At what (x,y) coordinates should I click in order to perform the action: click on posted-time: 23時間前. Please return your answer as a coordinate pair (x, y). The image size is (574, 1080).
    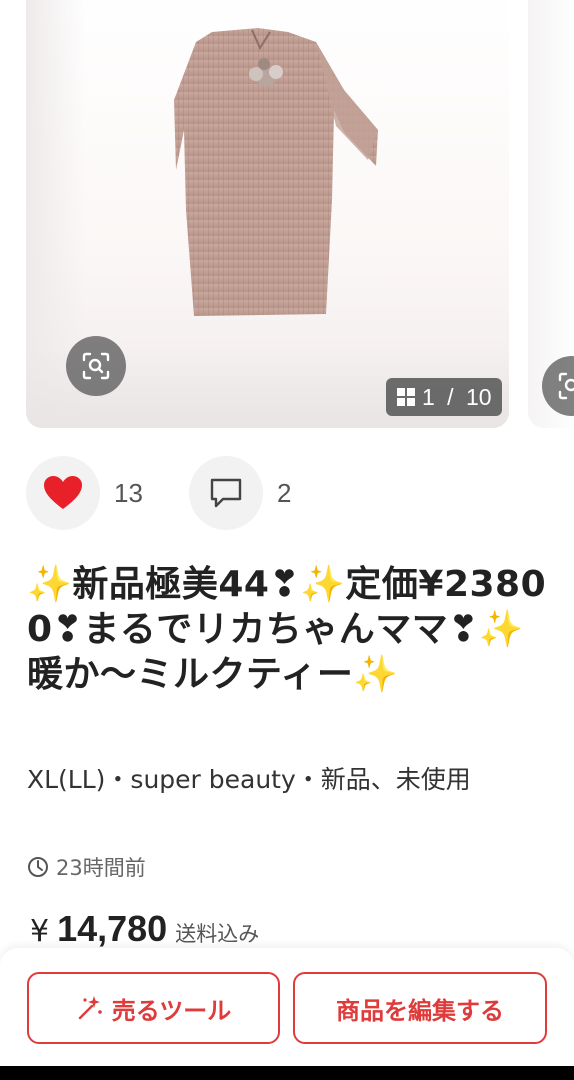
    Looking at the image, I should click on (86, 867).